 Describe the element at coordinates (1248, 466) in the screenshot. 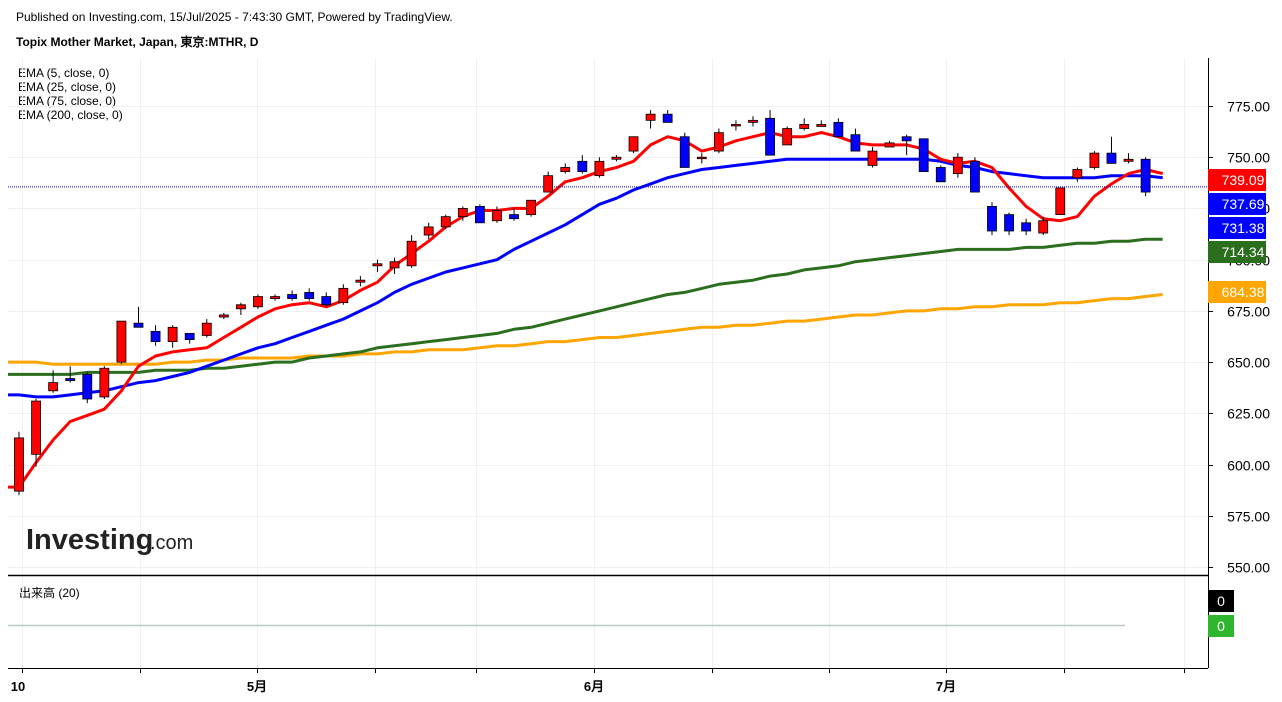

I see `y-tick-label: 600.00` at that location.